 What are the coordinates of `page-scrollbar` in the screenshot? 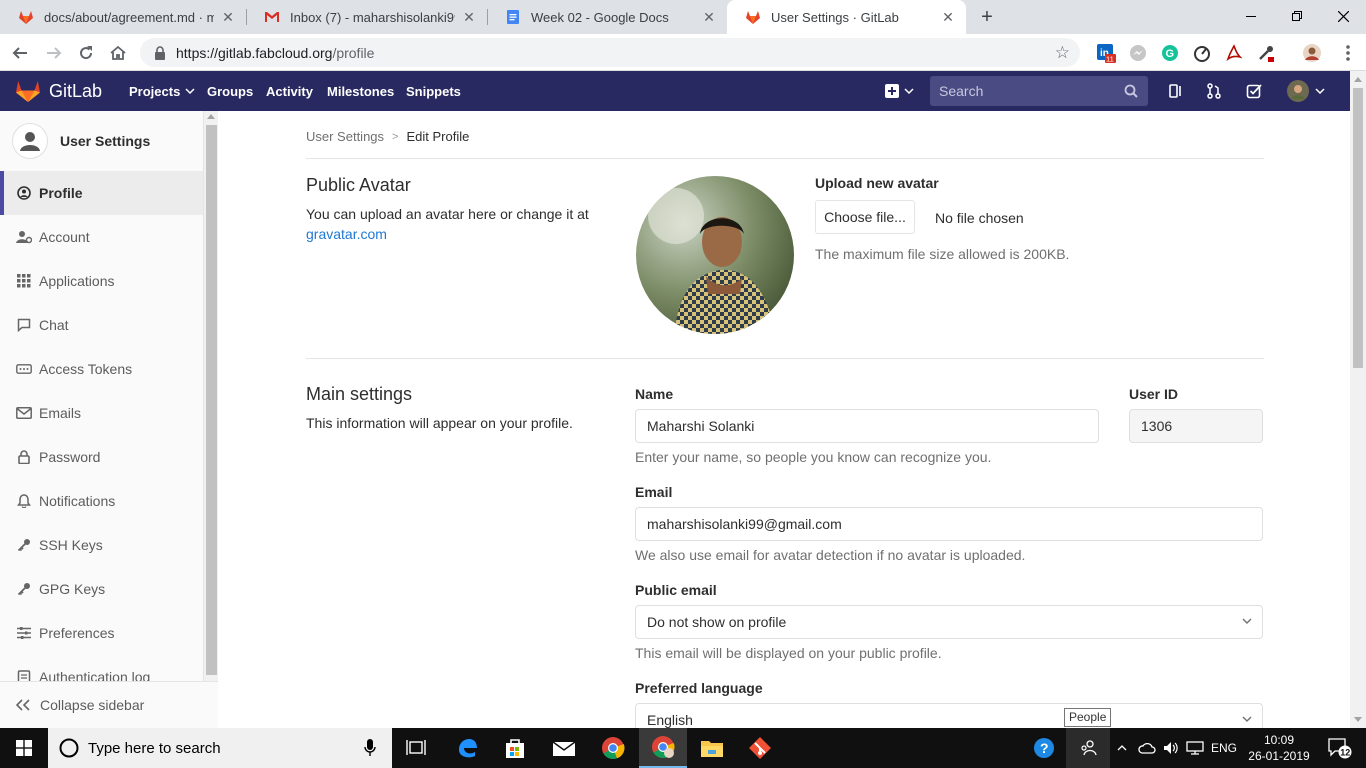 It's located at (1358, 399).